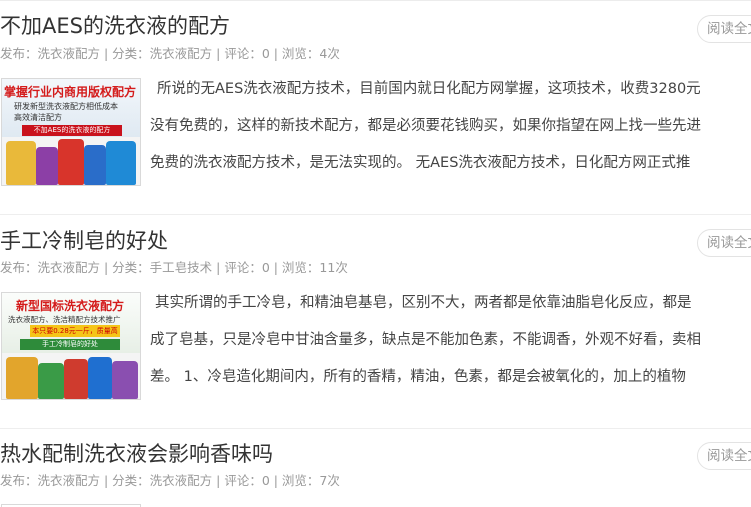 This screenshot has height=507, width=751. I want to click on thumbnail-caption: 洗衣液配方、洗洁精配方技术推广, so click(64, 319).